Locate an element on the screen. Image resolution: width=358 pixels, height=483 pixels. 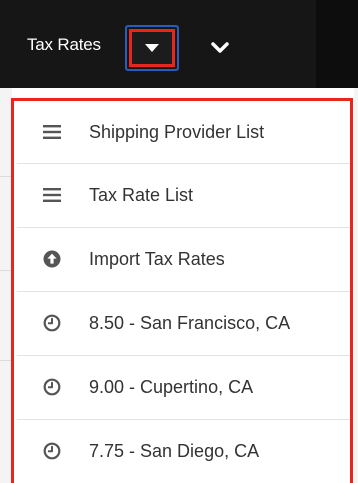
menu-item-shipping-provider-list: Shipping Provider List is located at coordinates (183, 132).